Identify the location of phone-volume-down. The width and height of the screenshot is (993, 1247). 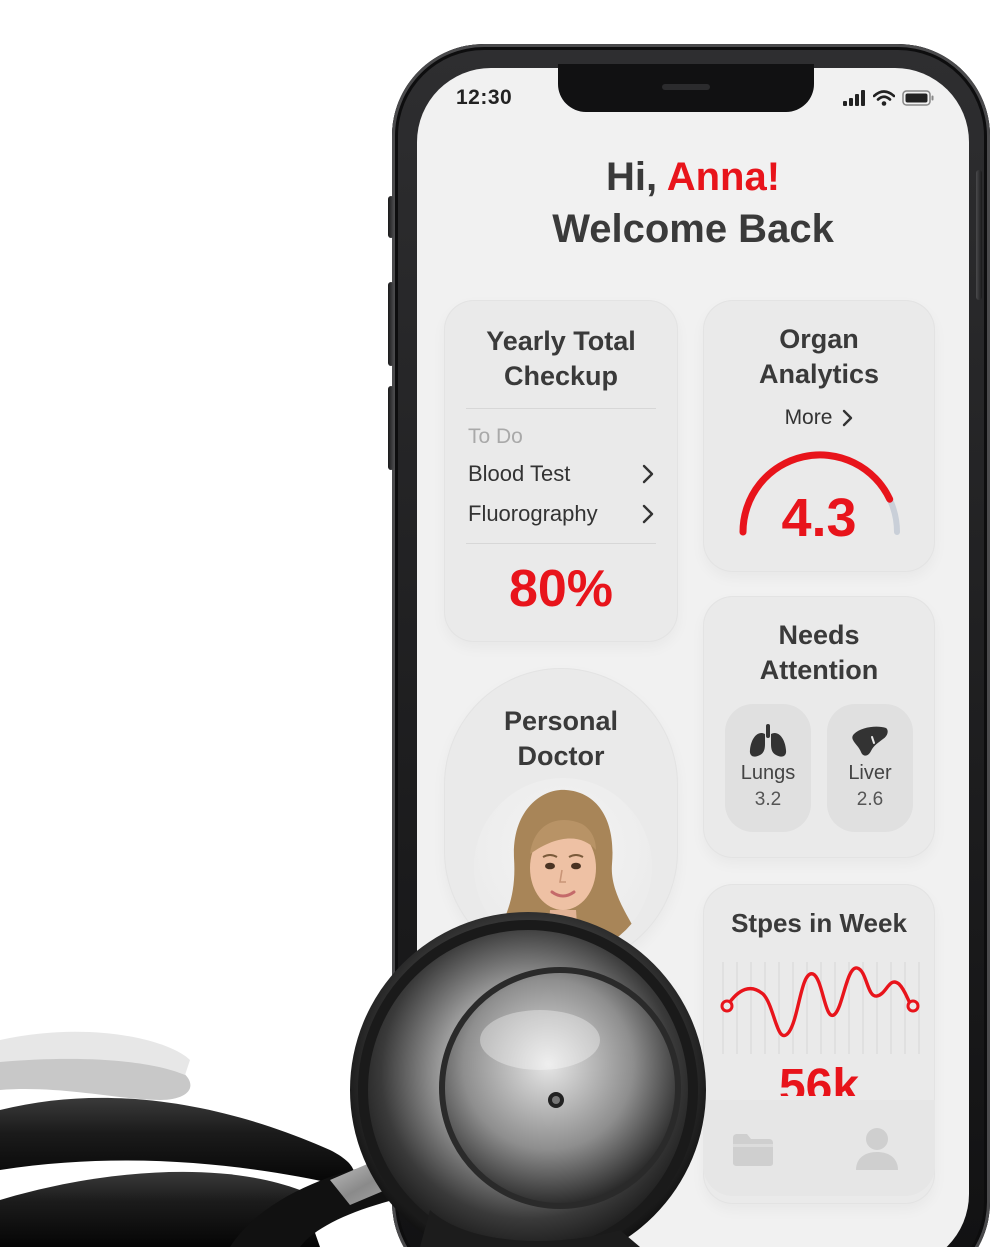
(391, 428).